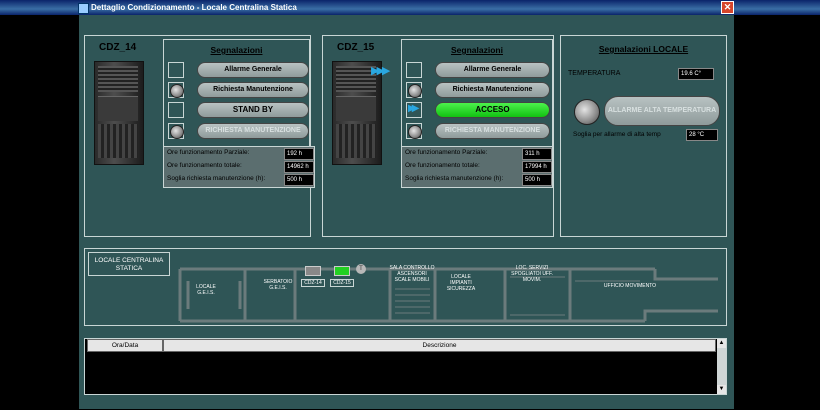 This screenshot has height=410, width=820. Describe the element at coordinates (617, 134) in the screenshot. I see `threshold-label: Soglia per allarme di alta temp` at that location.